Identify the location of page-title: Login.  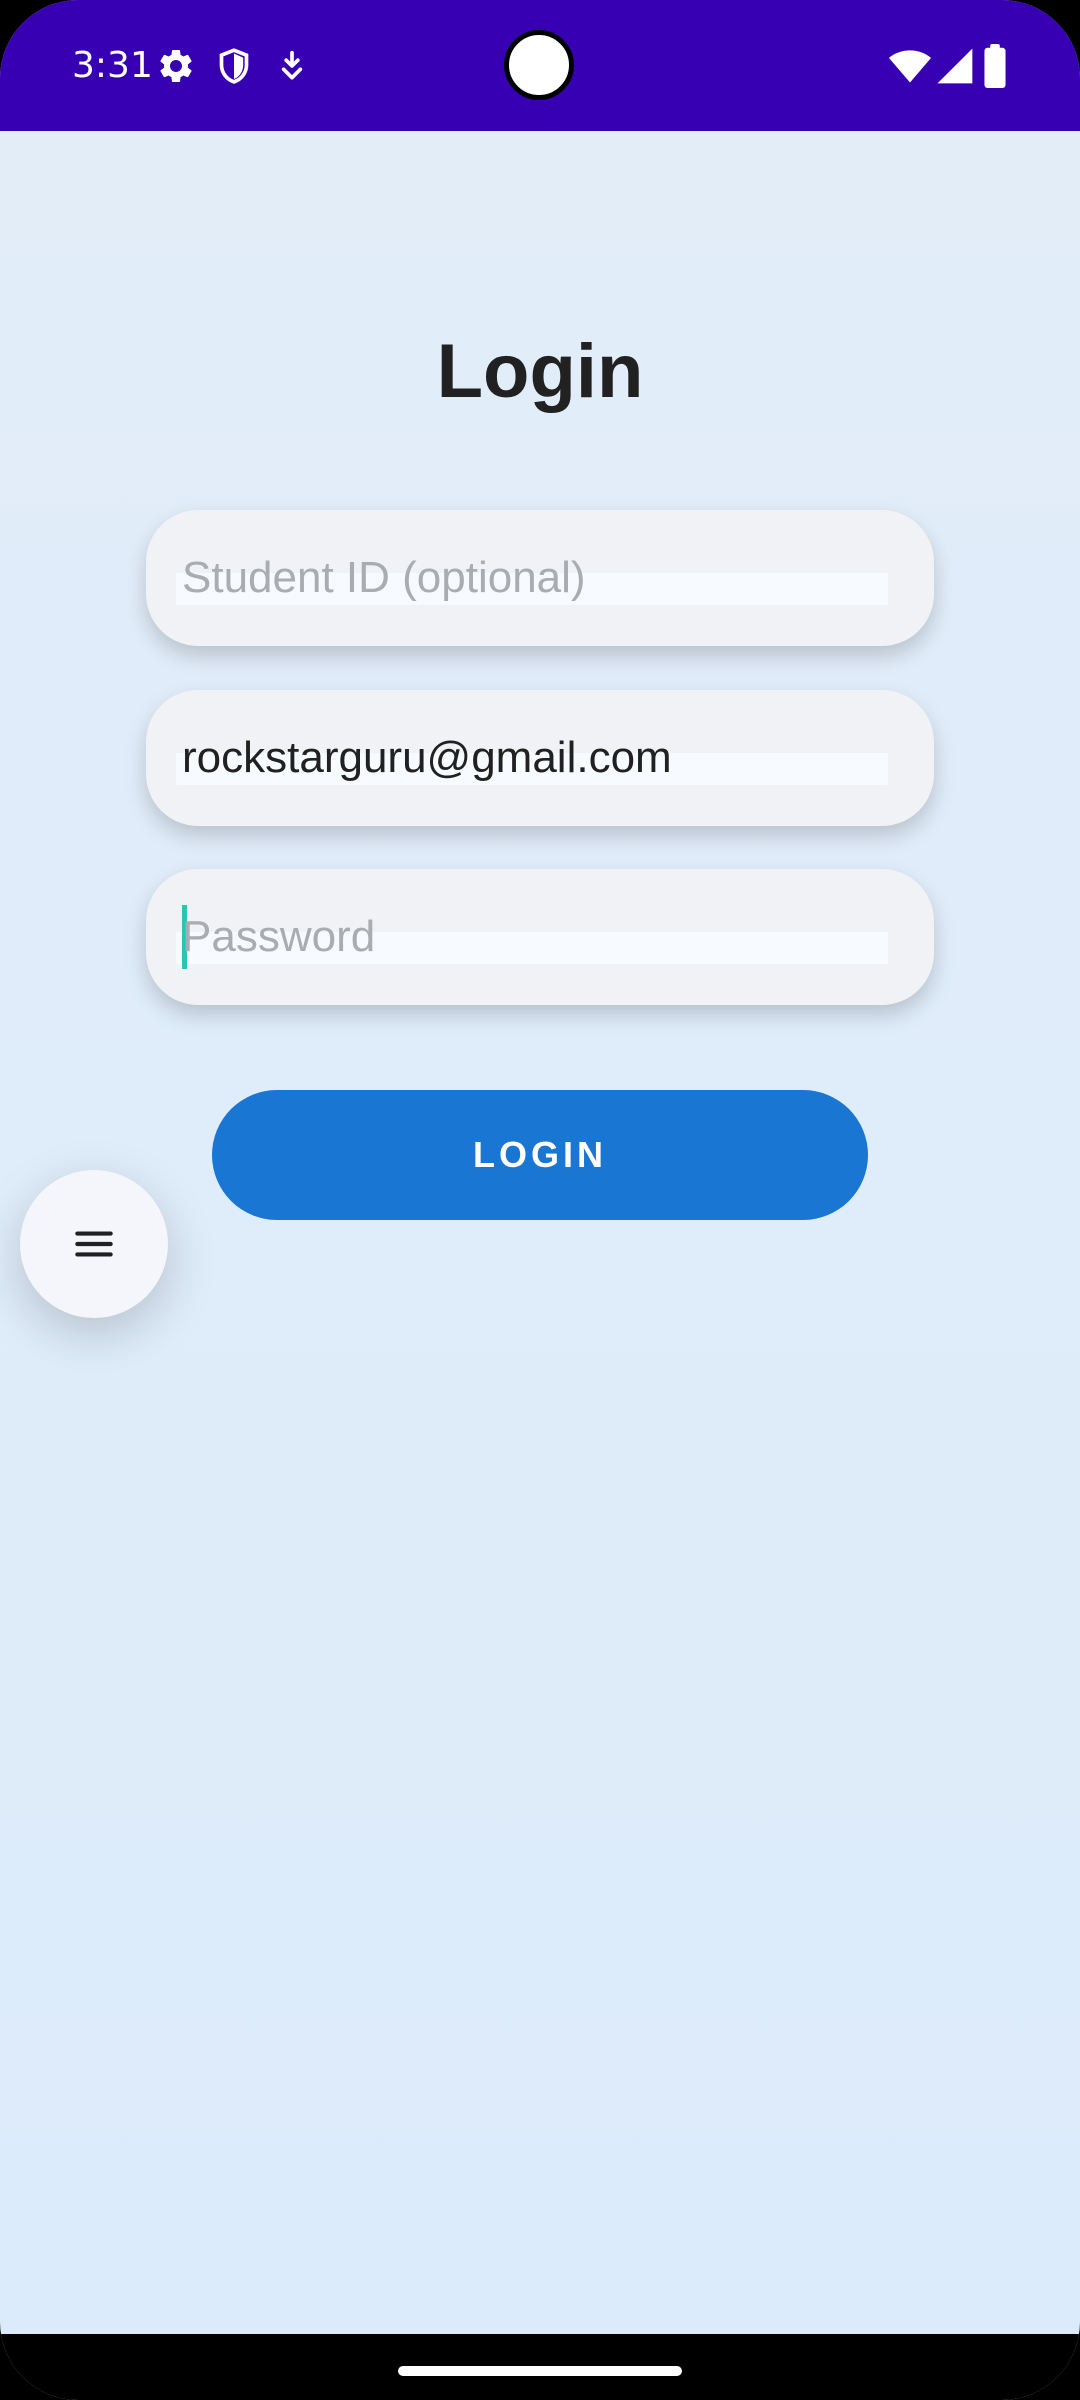
(540, 371).